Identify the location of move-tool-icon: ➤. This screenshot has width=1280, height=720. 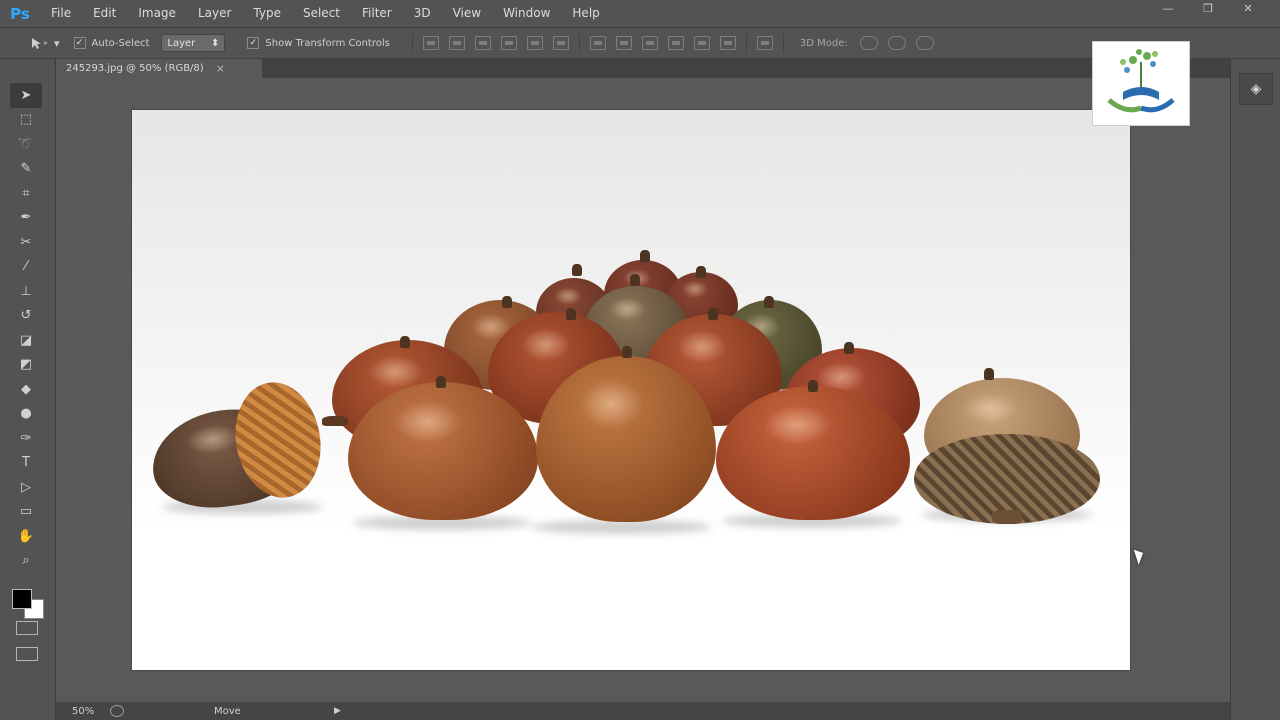
(26, 95).